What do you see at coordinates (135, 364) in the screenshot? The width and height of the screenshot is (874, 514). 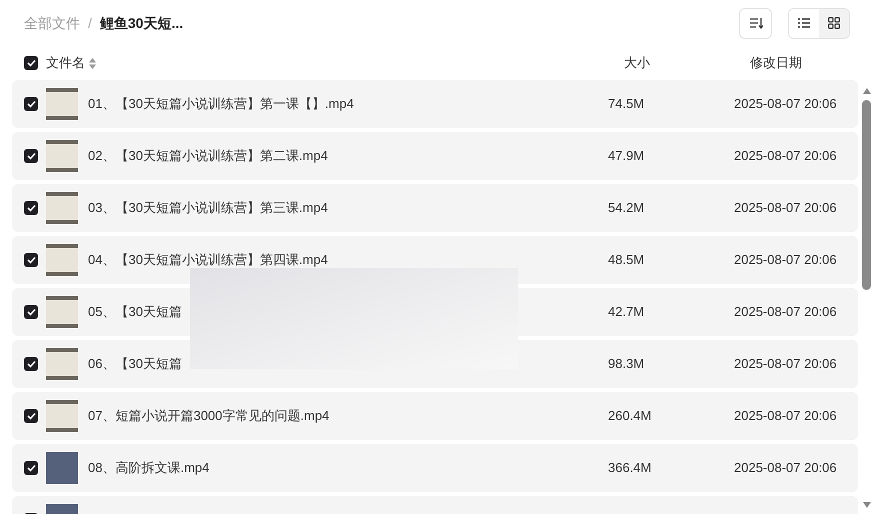 I see `file-name: 06、【30天短篇` at bounding box center [135, 364].